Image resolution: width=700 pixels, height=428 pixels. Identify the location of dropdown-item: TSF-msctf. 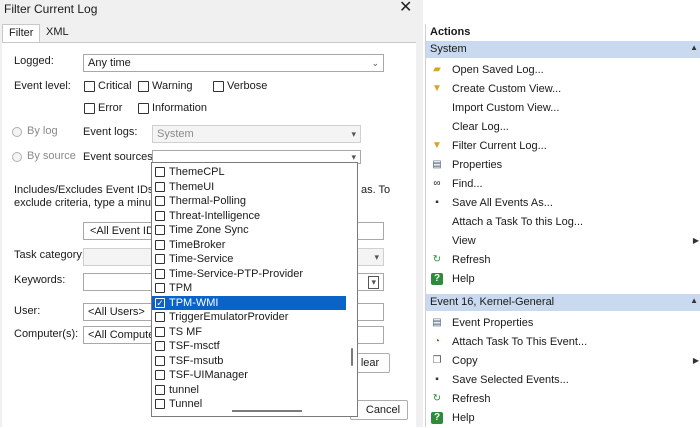
(249, 346).